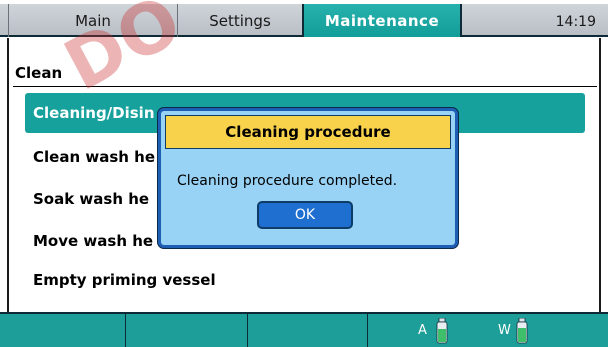 The width and height of the screenshot is (608, 347). Describe the element at coordinates (522, 331) in the screenshot. I see `bottle-w-icon` at that location.